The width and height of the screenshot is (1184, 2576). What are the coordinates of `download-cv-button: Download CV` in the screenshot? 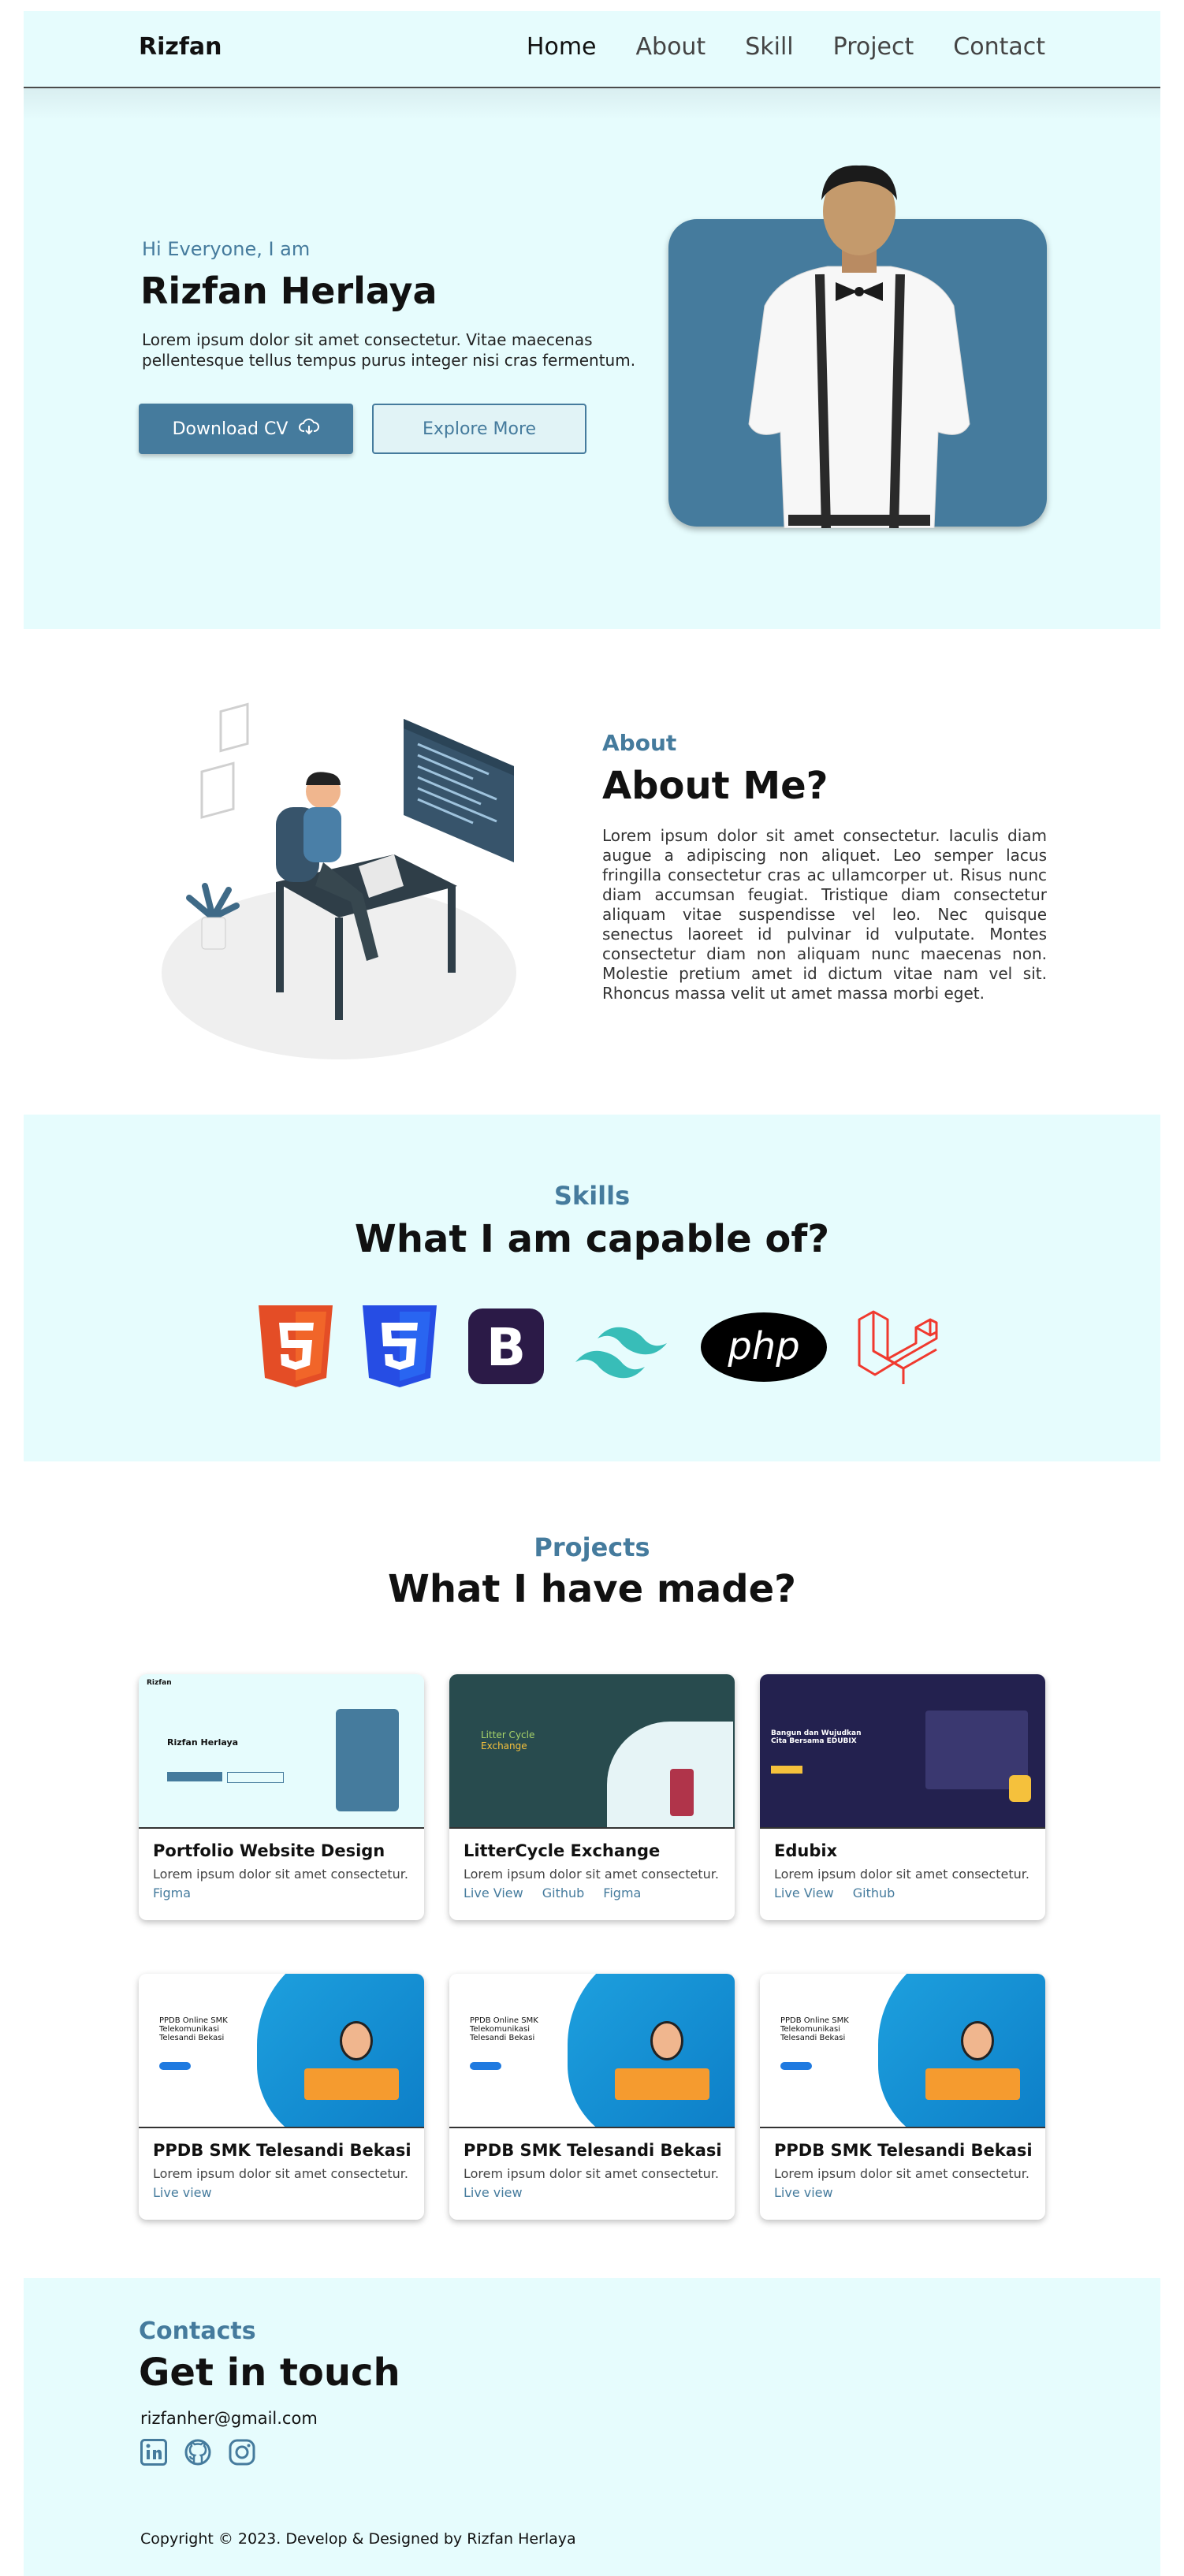 It's located at (246, 429).